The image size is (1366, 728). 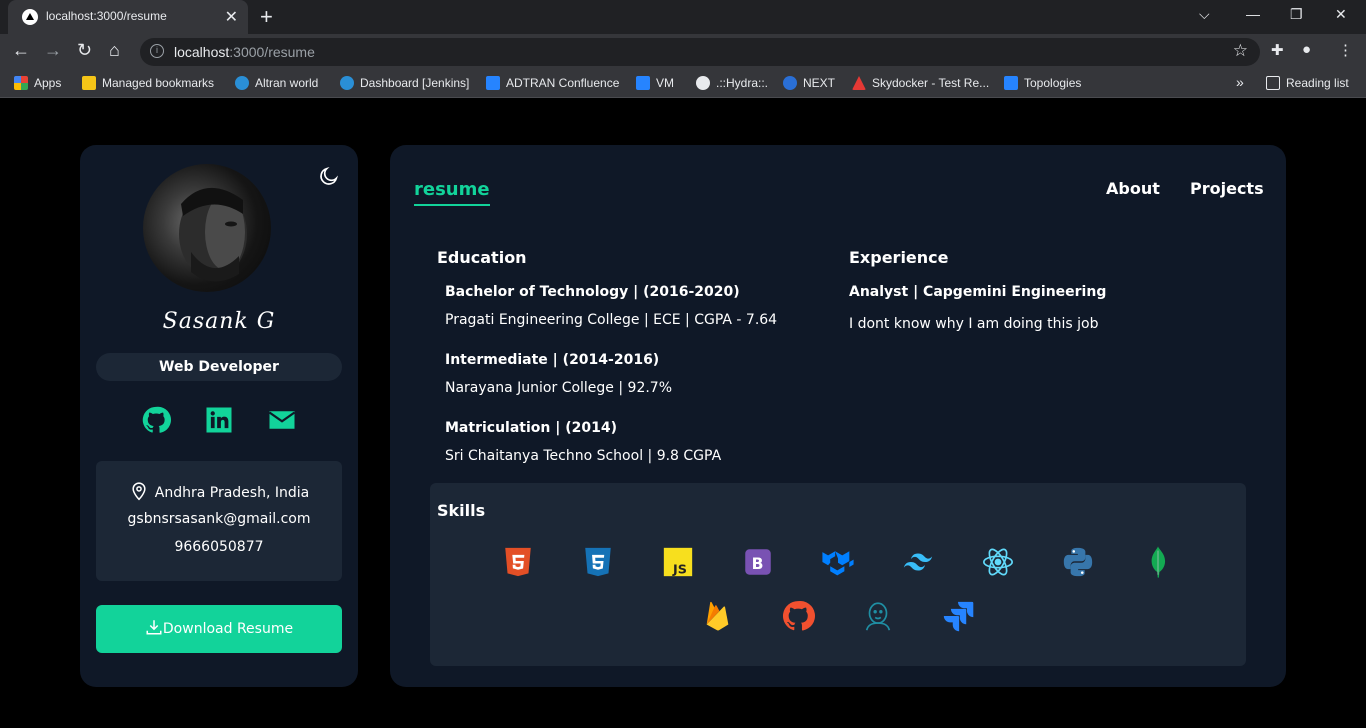 I want to click on material-ui-icon, so click(x=838, y=563).